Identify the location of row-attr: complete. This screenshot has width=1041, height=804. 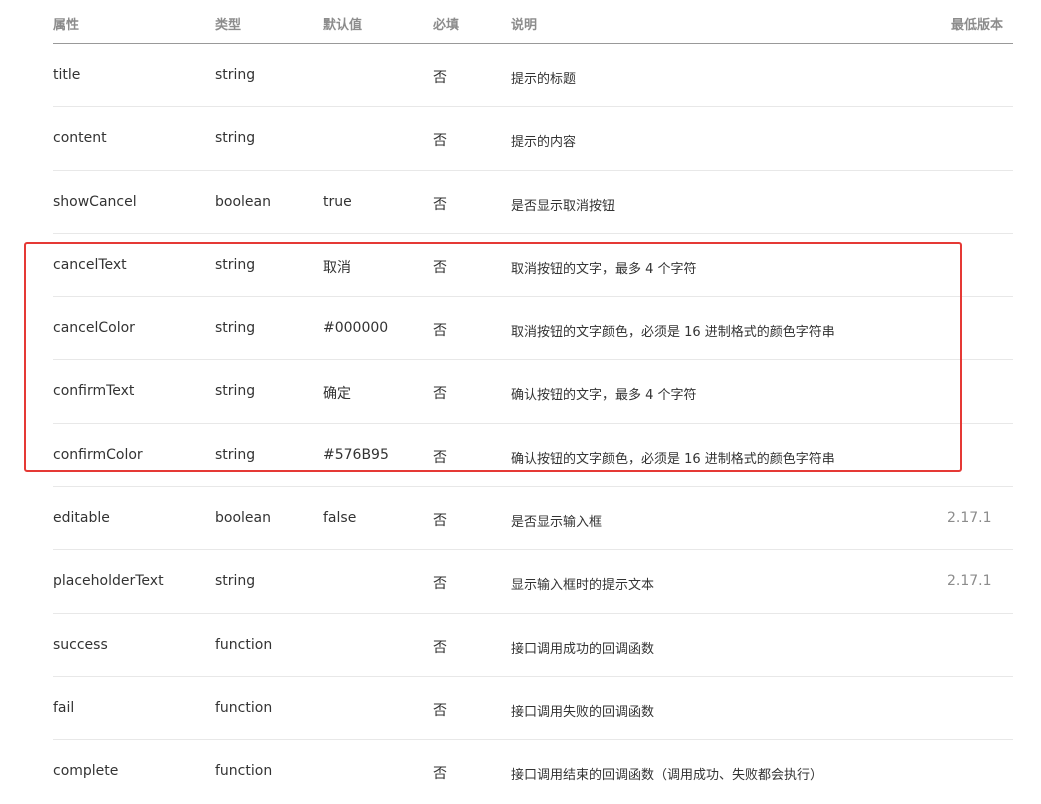
(86, 771).